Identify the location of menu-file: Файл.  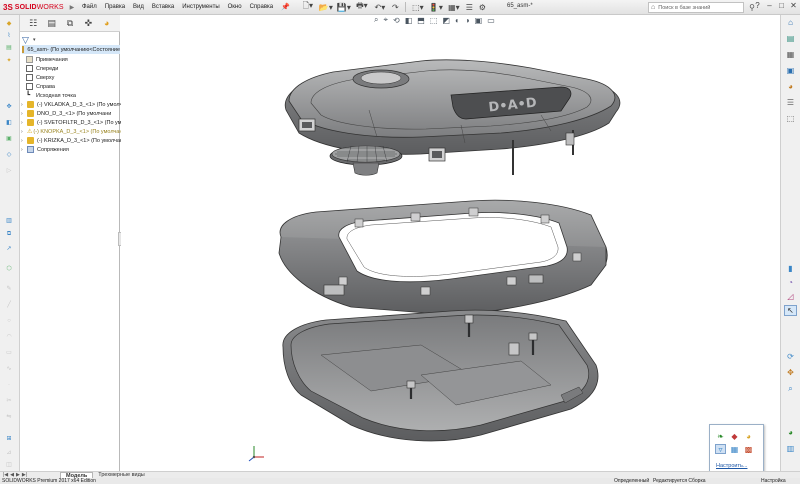
(89, 7).